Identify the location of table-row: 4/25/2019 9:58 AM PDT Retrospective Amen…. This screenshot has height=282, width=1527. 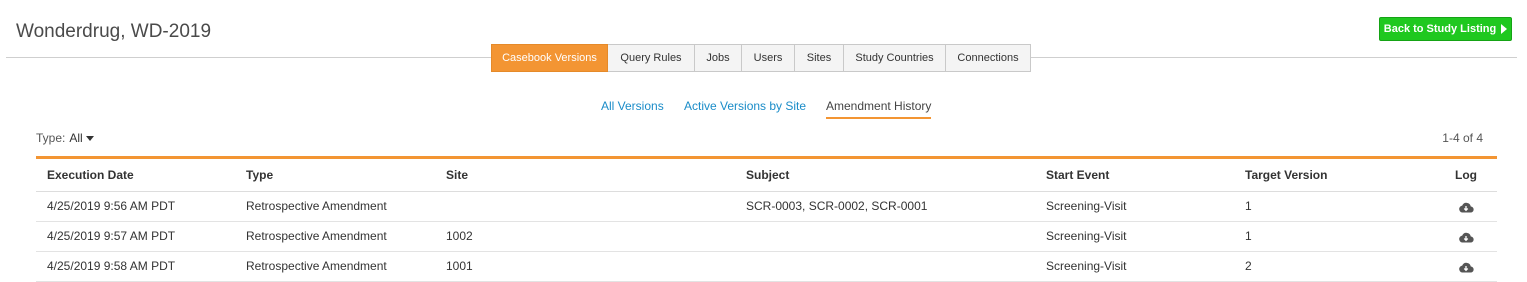
(766, 266).